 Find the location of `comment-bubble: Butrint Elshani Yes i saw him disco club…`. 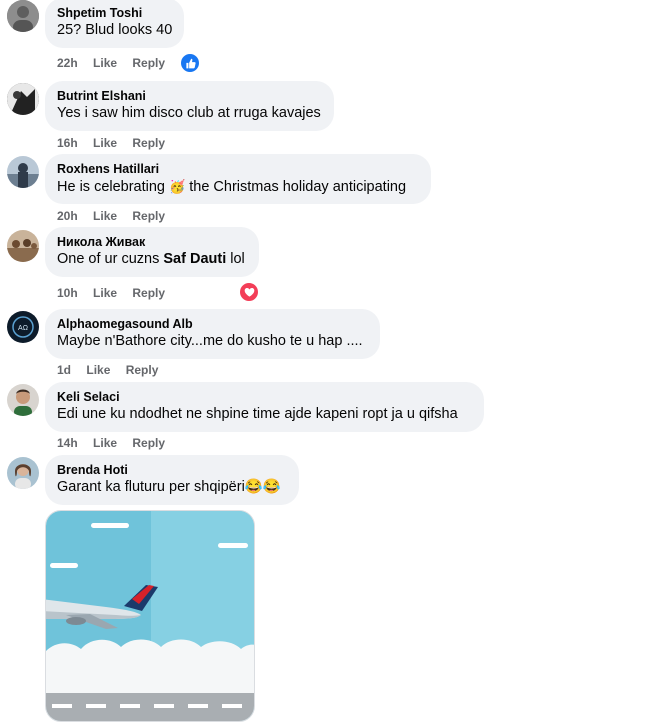

comment-bubble: Butrint Elshani Yes i saw him disco club… is located at coordinates (189, 106).